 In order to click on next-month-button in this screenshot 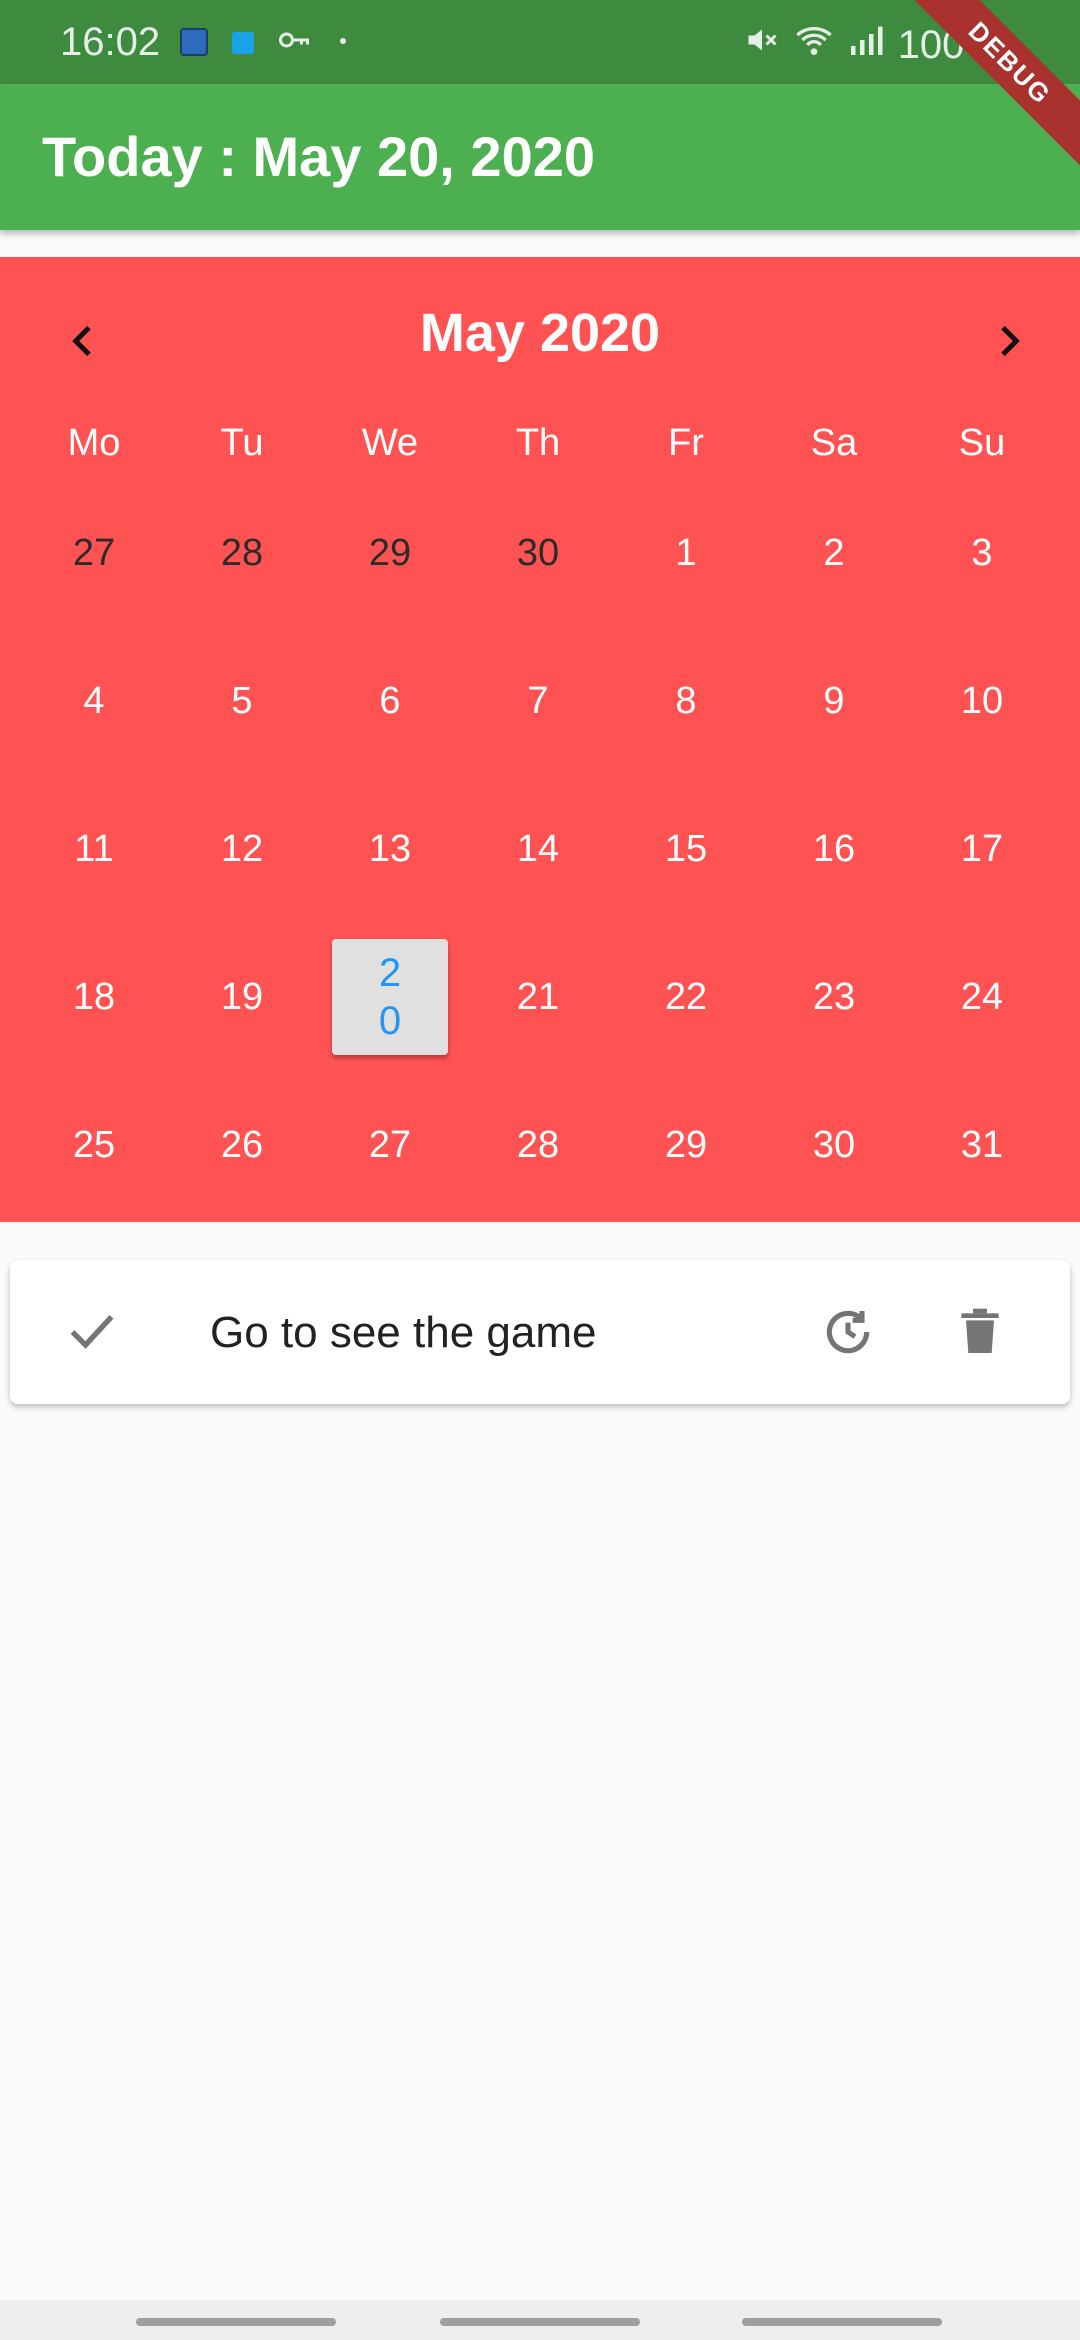, I will do `click(1008, 341)`.